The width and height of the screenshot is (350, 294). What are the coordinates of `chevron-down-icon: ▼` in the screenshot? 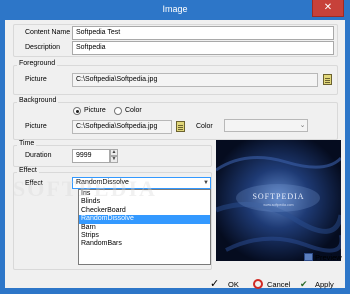 It's located at (206, 183).